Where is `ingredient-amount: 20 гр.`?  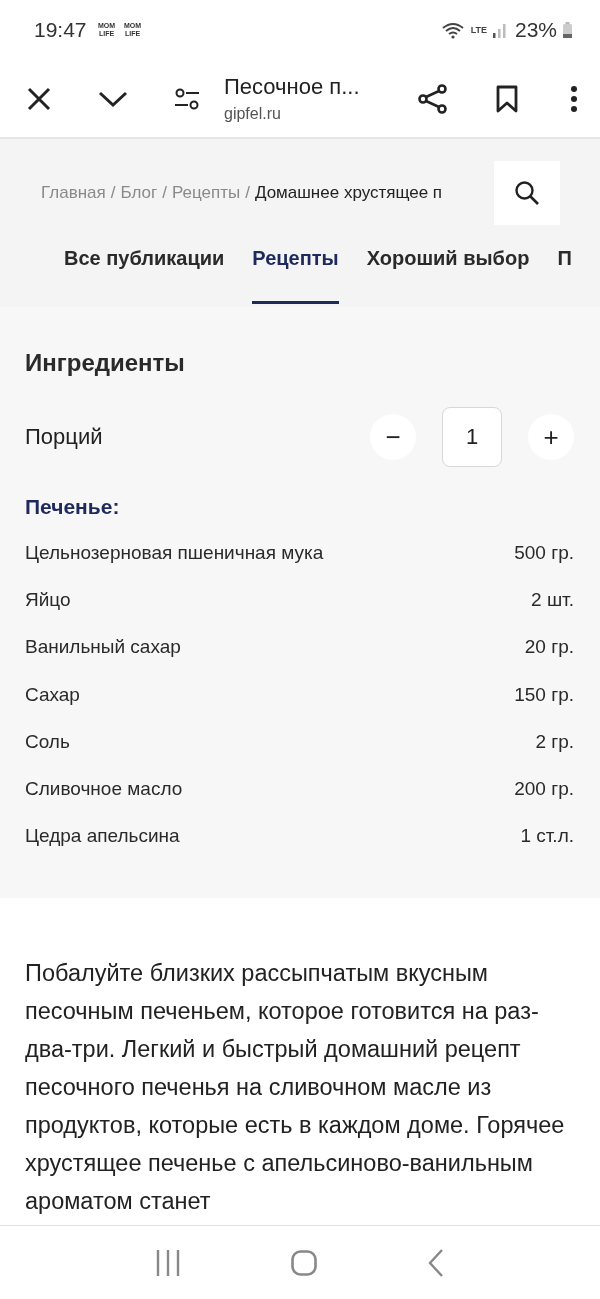 ingredient-amount: 20 гр. is located at coordinates (549, 647).